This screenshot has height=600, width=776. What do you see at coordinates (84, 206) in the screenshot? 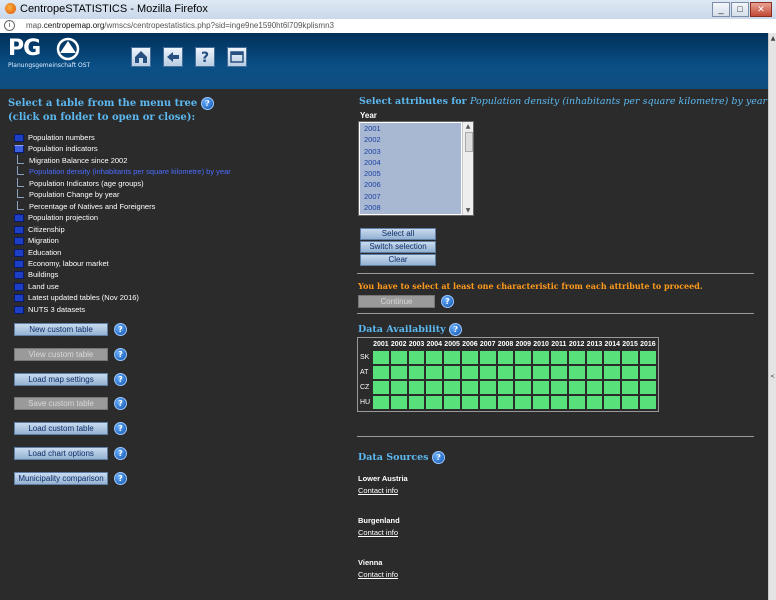
I see `tree-item: Percentage of Natives and Foreigners` at bounding box center [84, 206].